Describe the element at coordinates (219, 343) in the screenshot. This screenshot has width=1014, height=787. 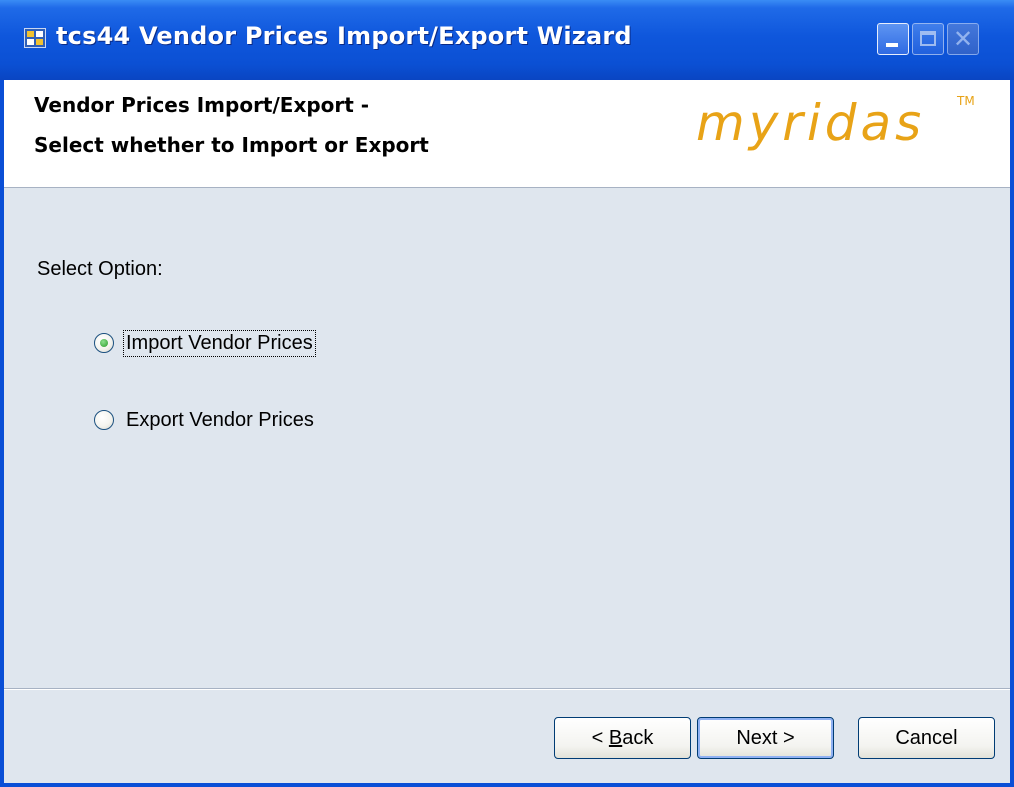
I see `import-option-label: Import Vendor Prices` at that location.